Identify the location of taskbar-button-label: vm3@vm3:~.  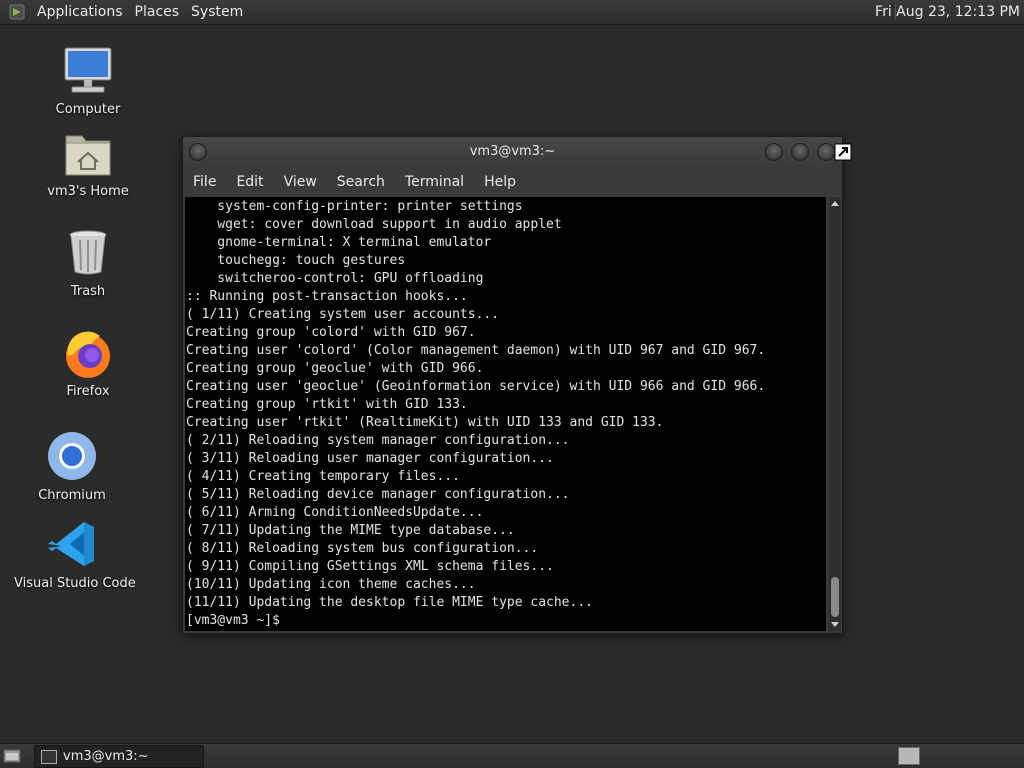
(106, 756).